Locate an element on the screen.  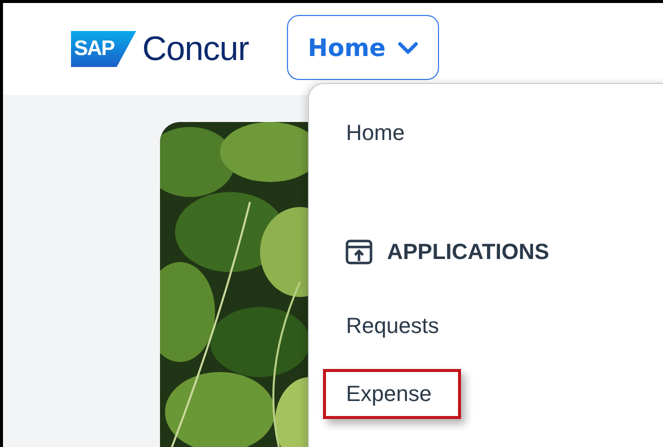
upload-window-icon is located at coordinates (359, 252).